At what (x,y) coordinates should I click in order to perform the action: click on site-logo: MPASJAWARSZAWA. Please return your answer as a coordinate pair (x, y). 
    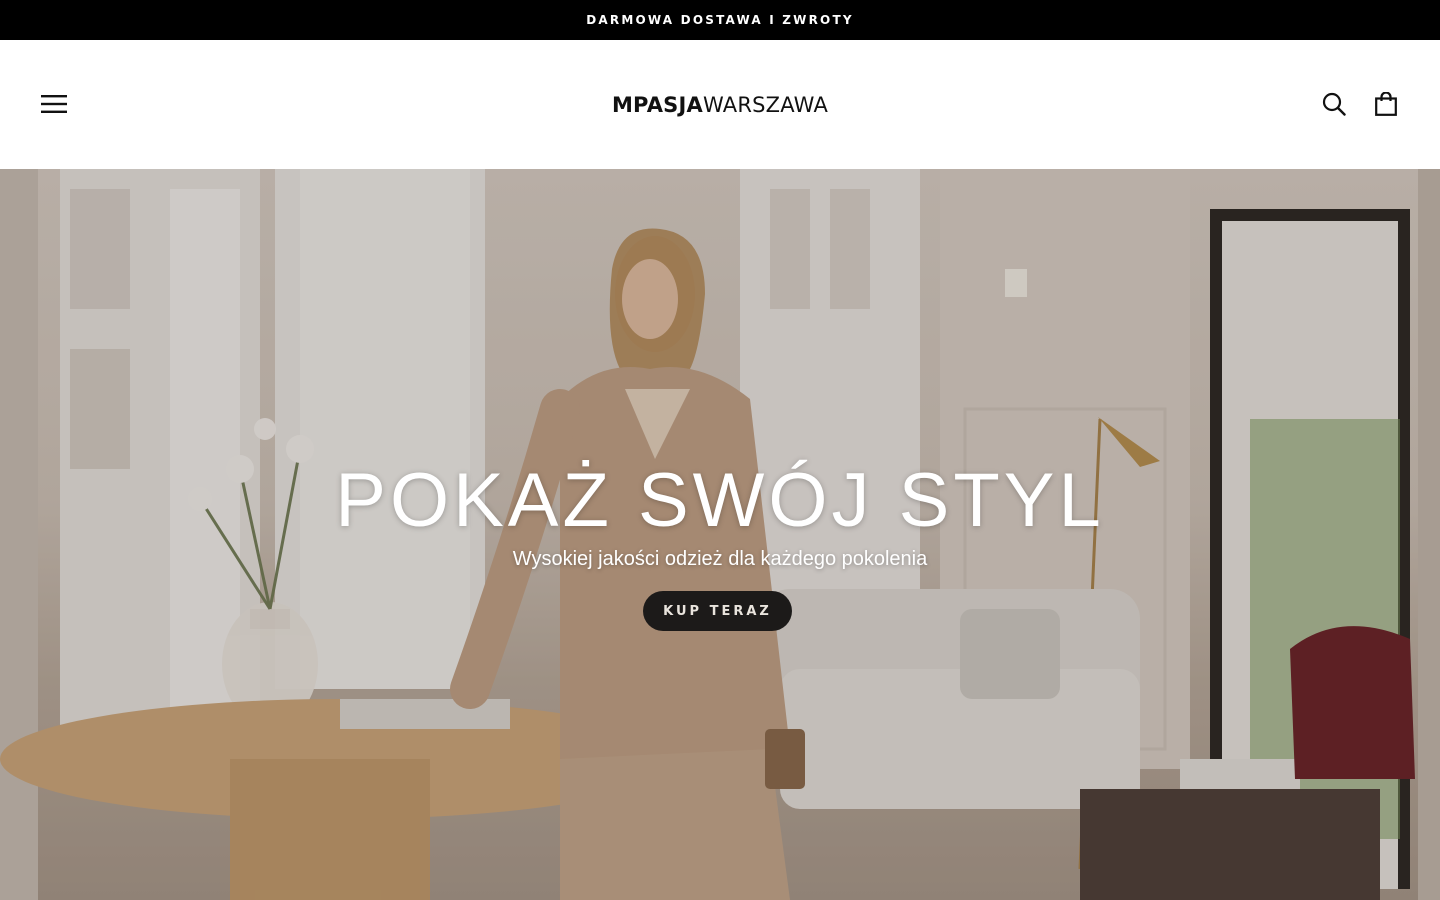
    Looking at the image, I should click on (720, 105).